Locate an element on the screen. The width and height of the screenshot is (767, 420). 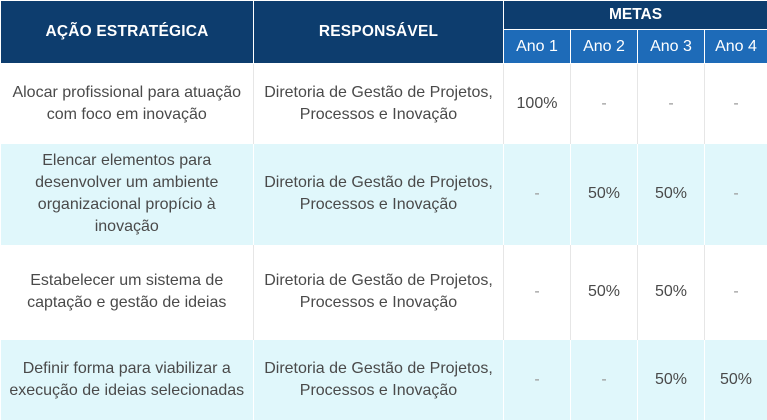
header-year-2: Ano 2 is located at coordinates (604, 47).